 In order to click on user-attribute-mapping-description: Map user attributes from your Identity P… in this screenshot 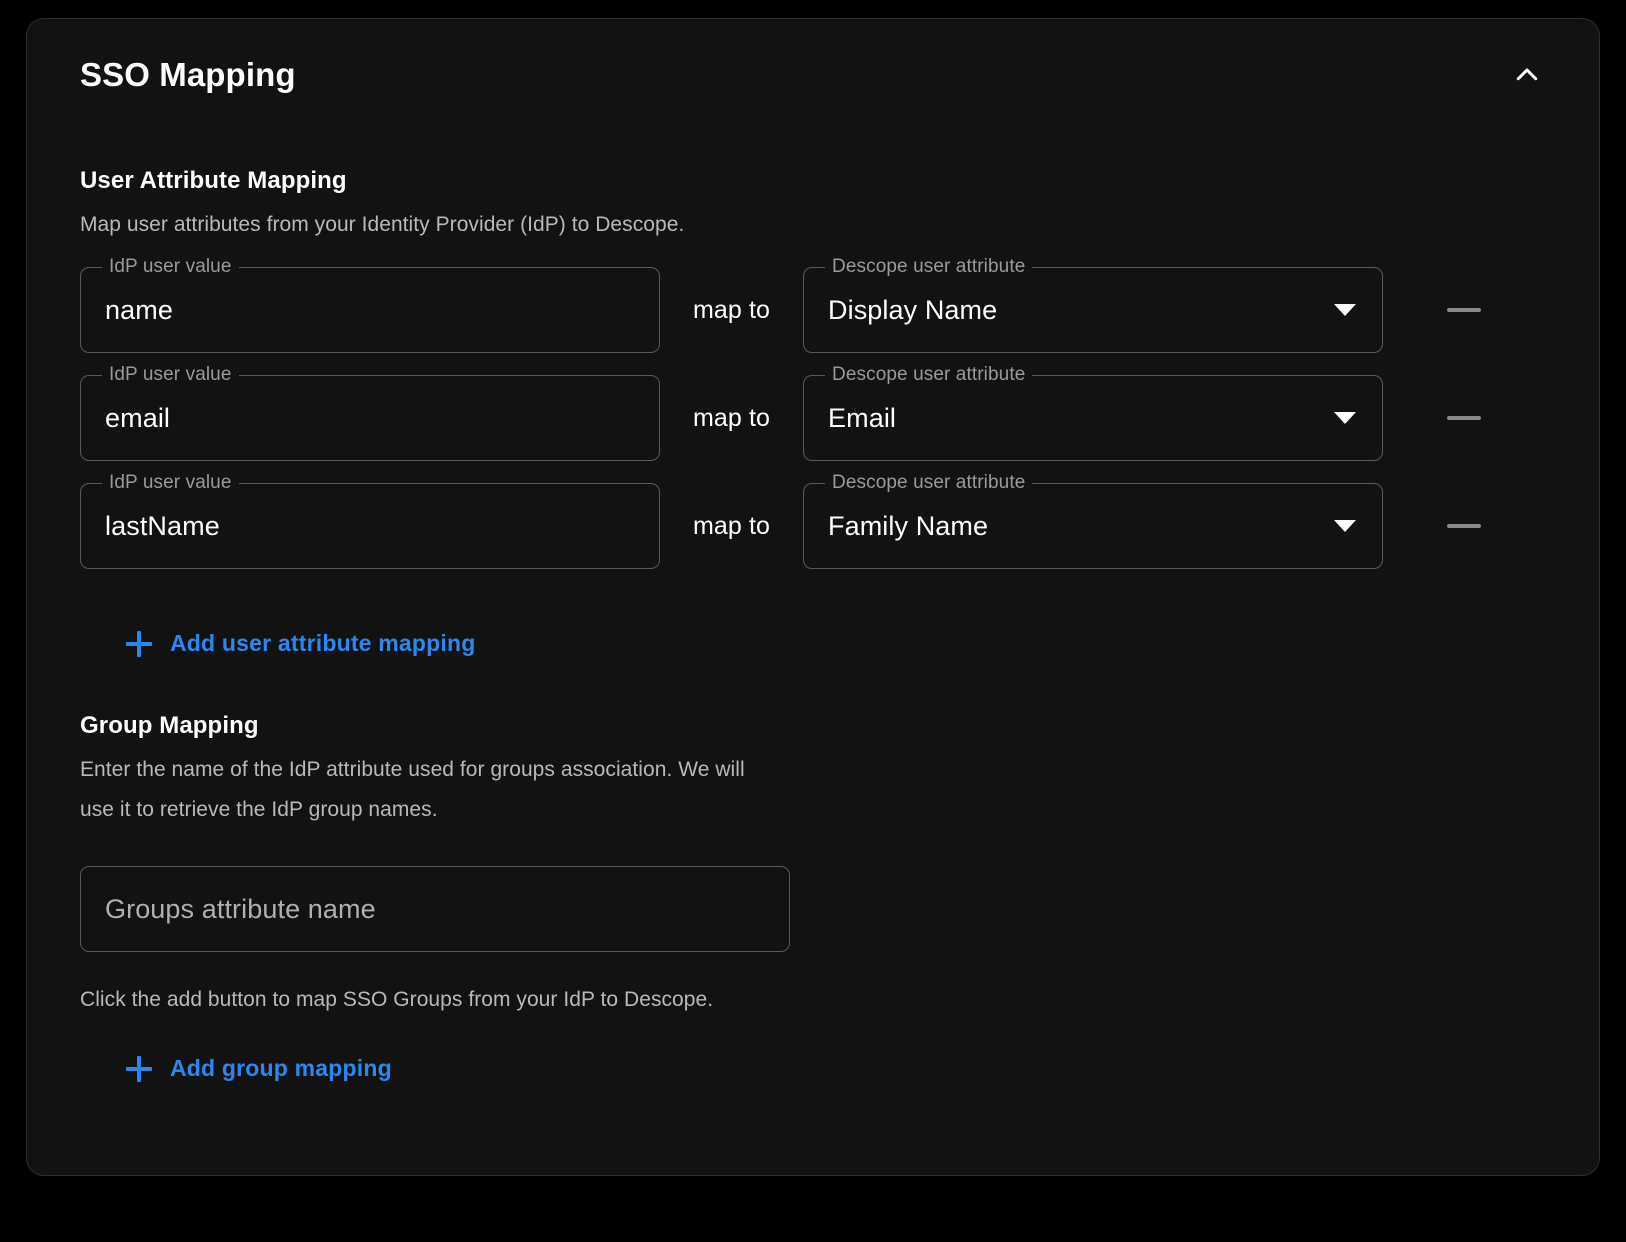, I will do `click(382, 224)`.